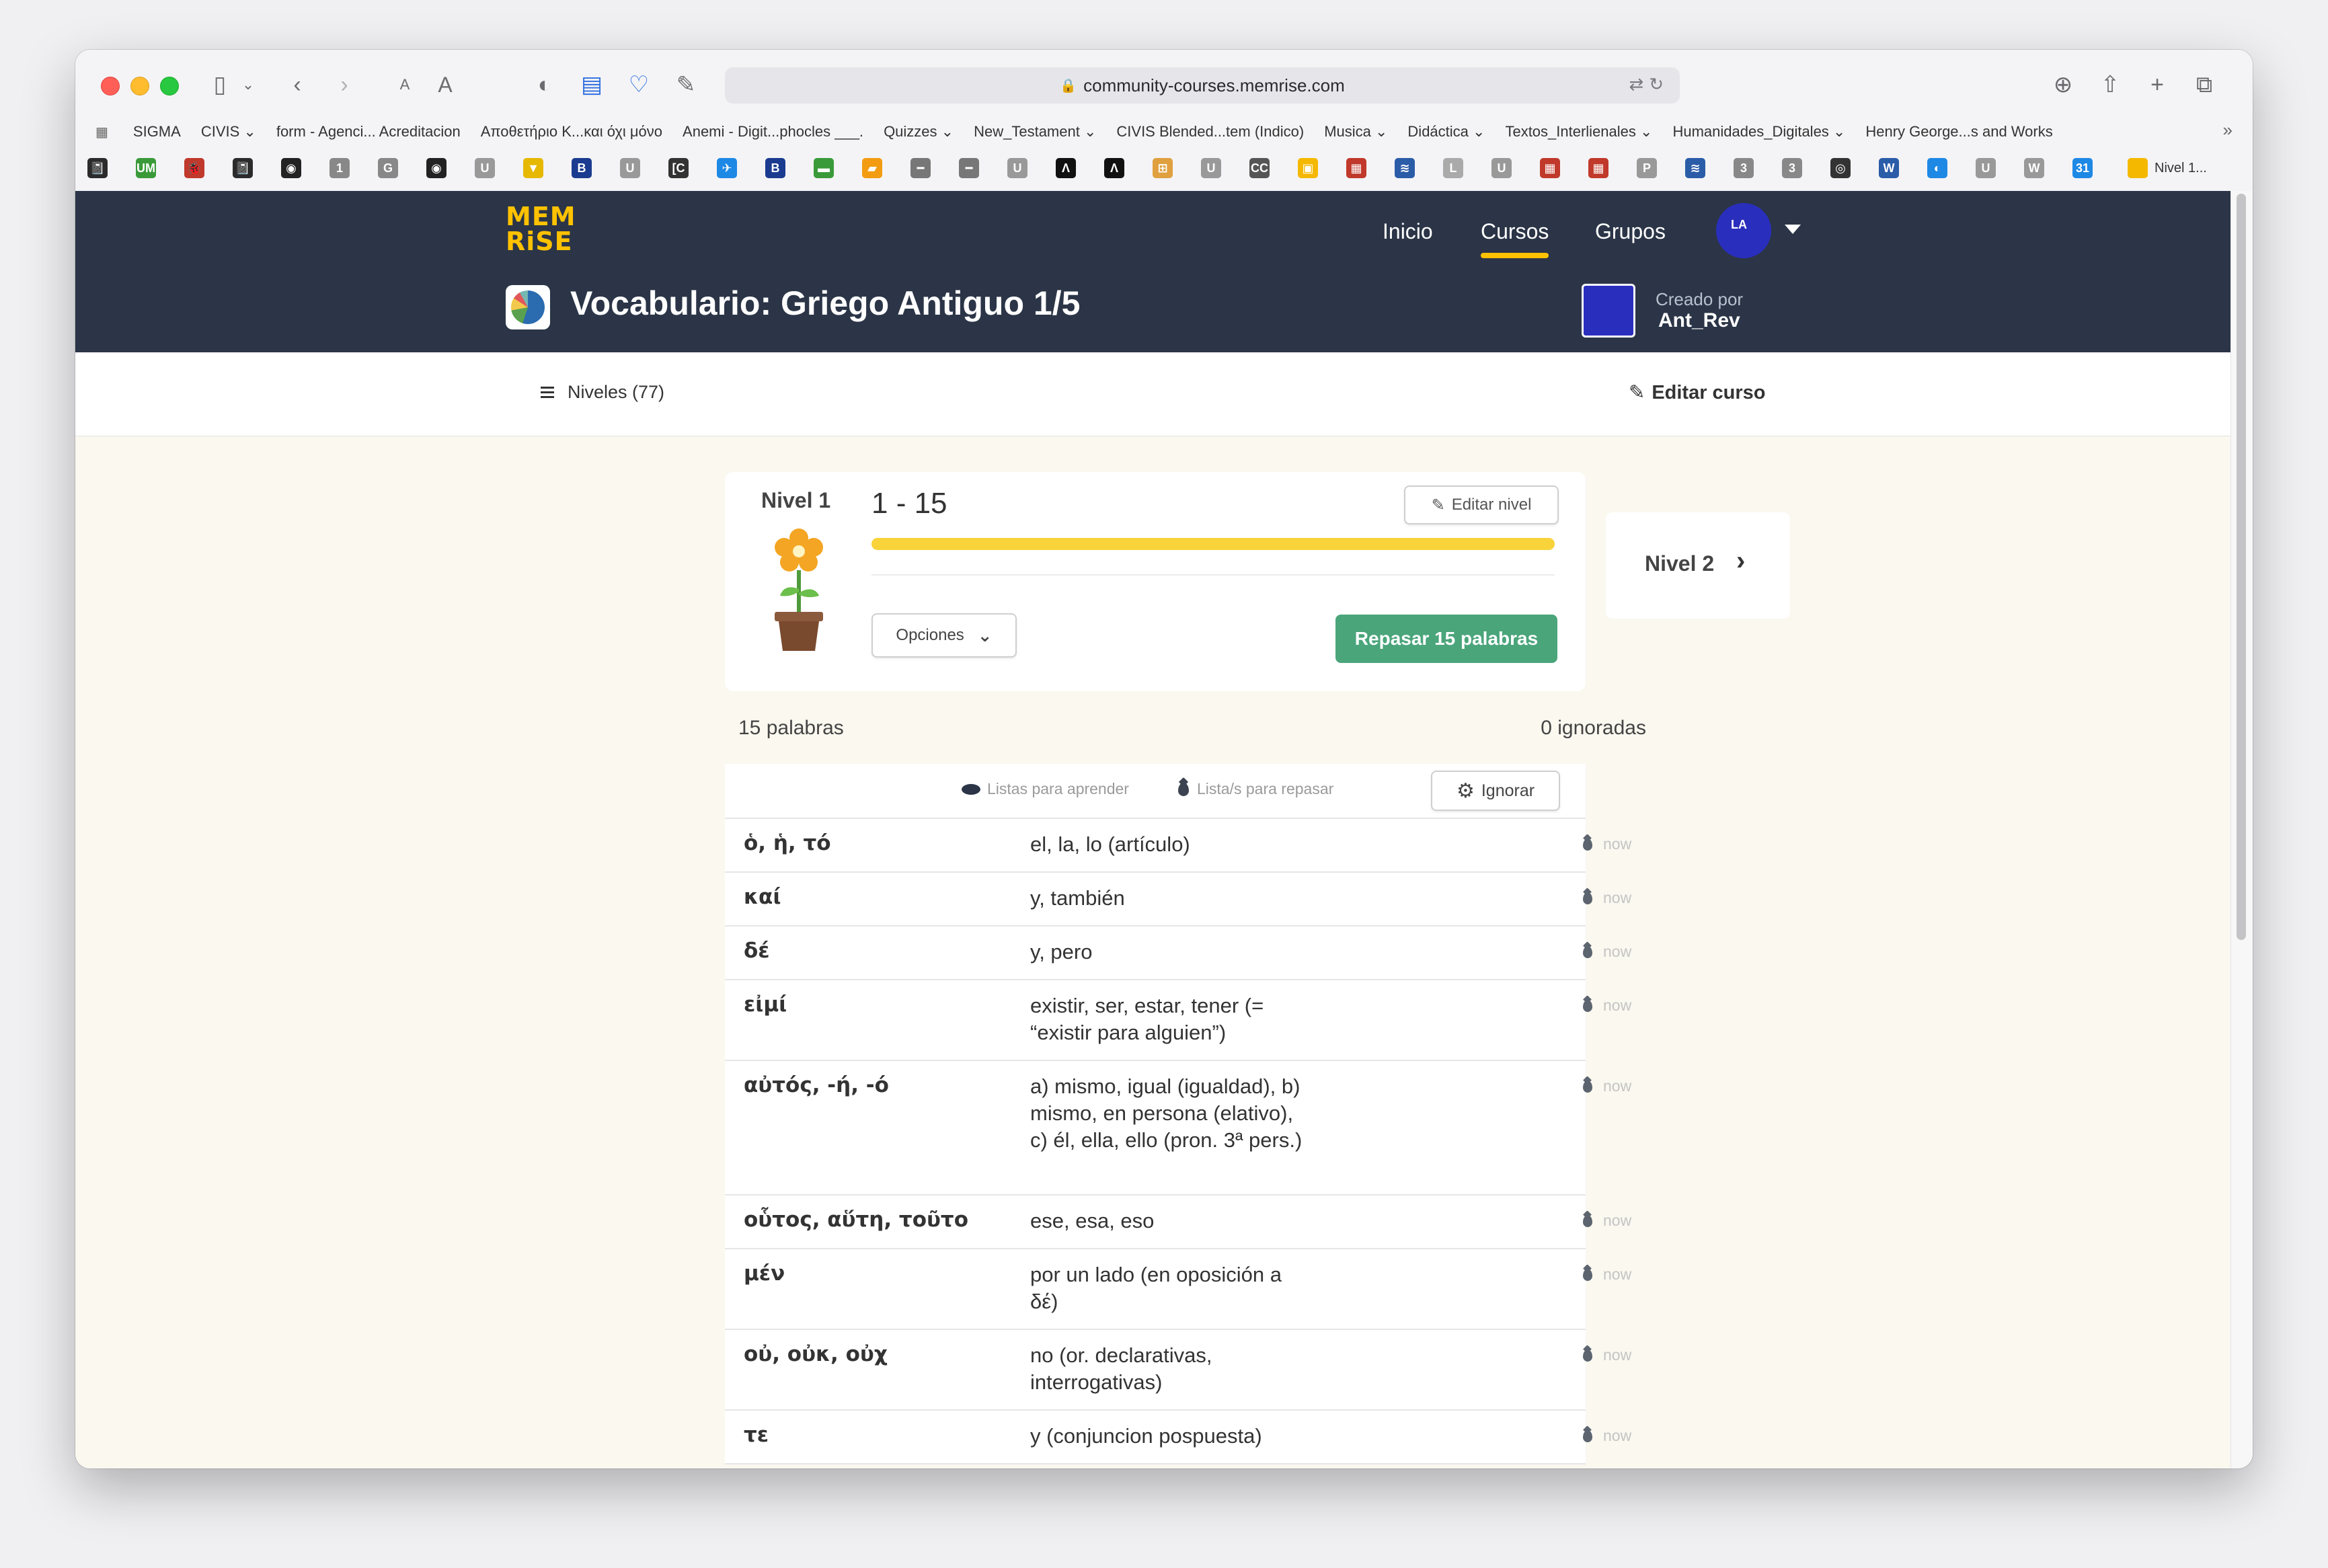  What do you see at coordinates (1453, 168) in the screenshot?
I see `favorite-bookmark-icon: L` at bounding box center [1453, 168].